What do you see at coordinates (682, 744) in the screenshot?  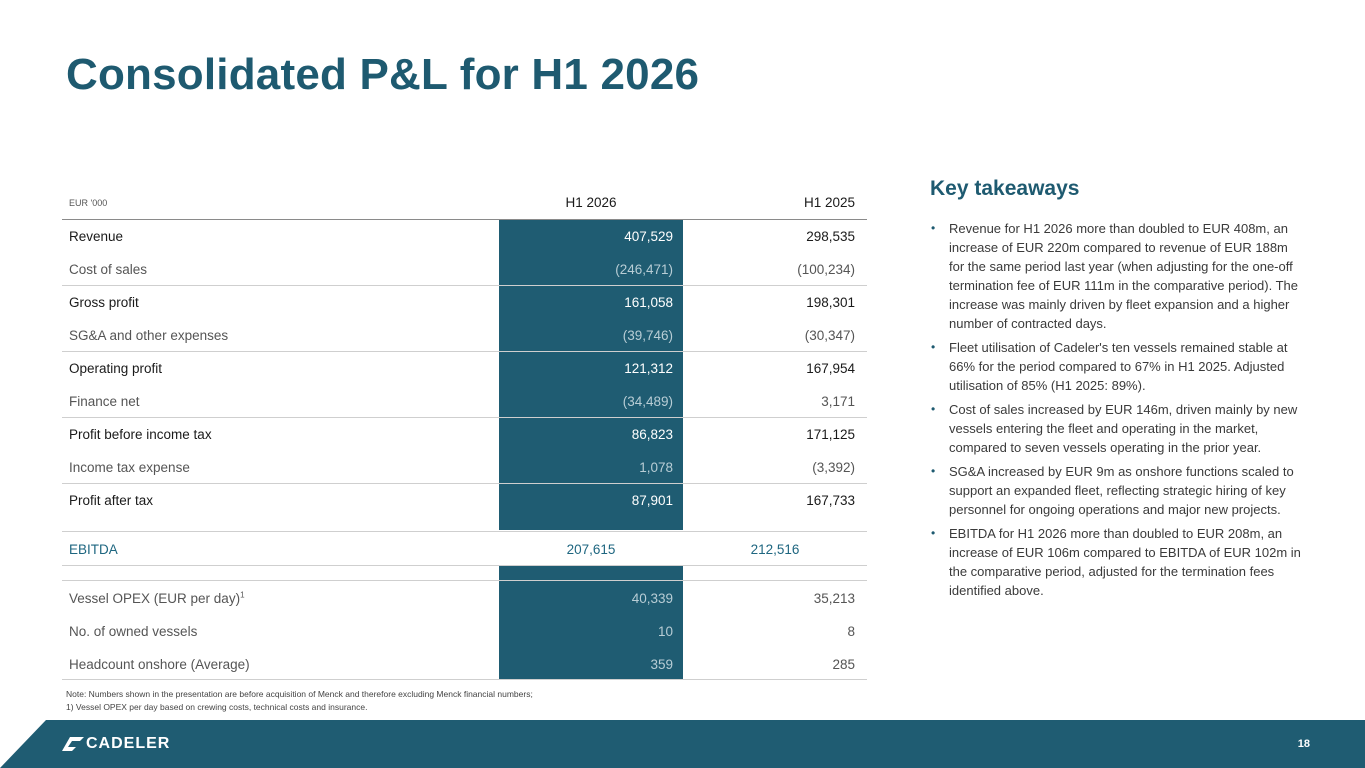 I see `footer-bar` at bounding box center [682, 744].